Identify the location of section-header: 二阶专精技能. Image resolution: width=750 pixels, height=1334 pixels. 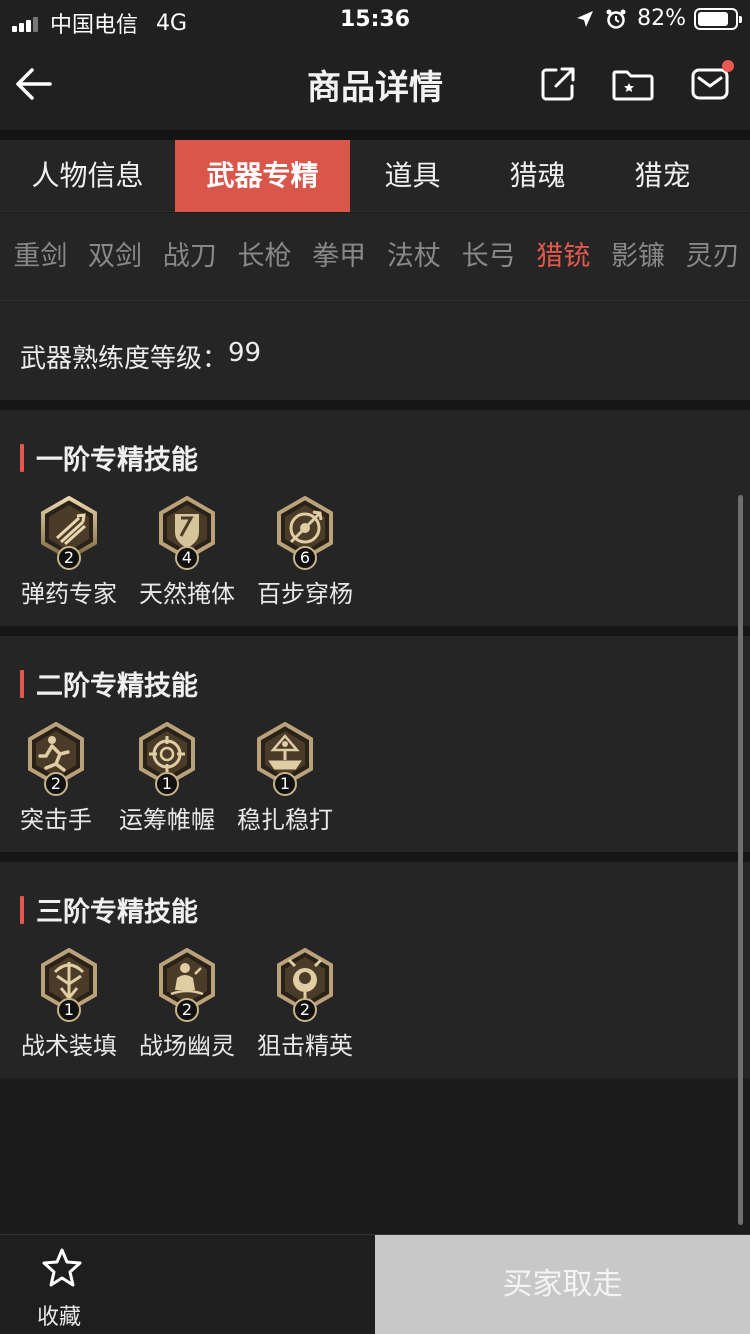
(109, 683).